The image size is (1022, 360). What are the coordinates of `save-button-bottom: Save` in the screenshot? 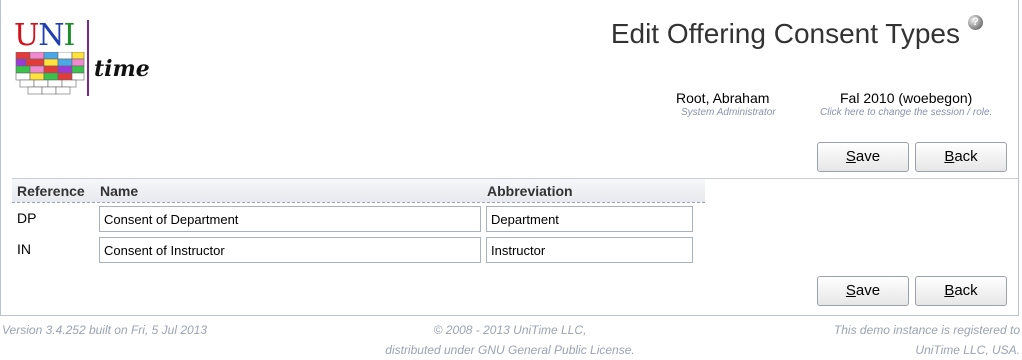 It's located at (863, 291).